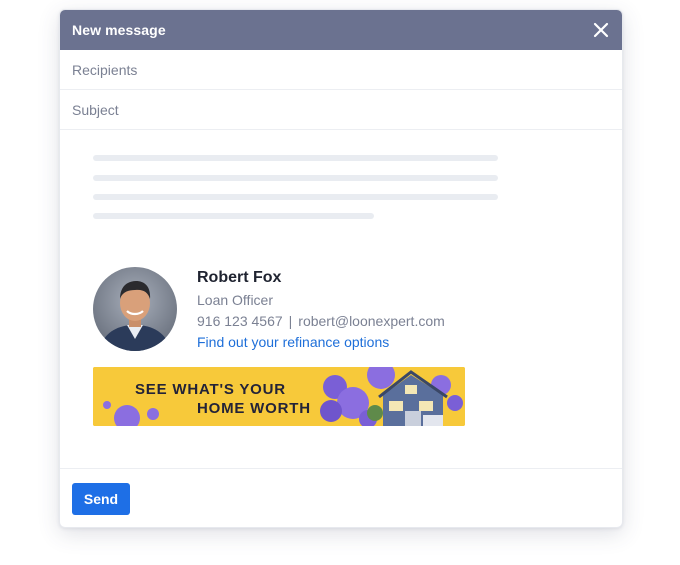 Image resolution: width=680 pixels, height=565 pixels. What do you see at coordinates (119, 30) in the screenshot?
I see `window-title: New message` at bounding box center [119, 30].